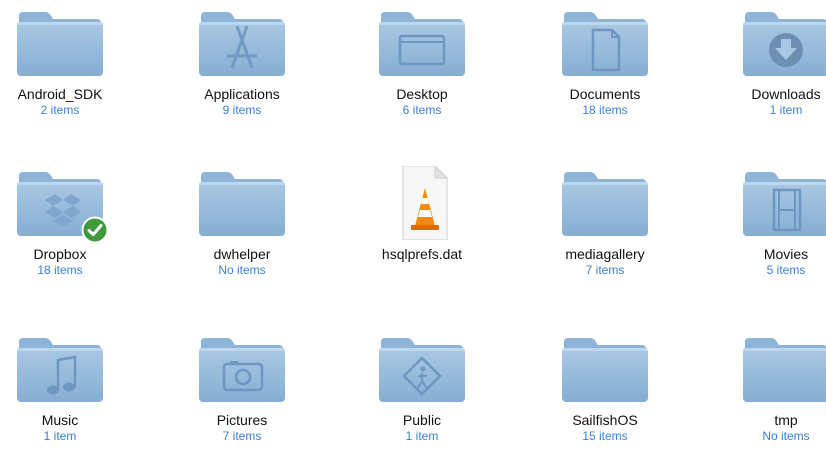 The height and width of the screenshot is (456, 826). I want to click on file-item-name: Music, so click(67, 420).